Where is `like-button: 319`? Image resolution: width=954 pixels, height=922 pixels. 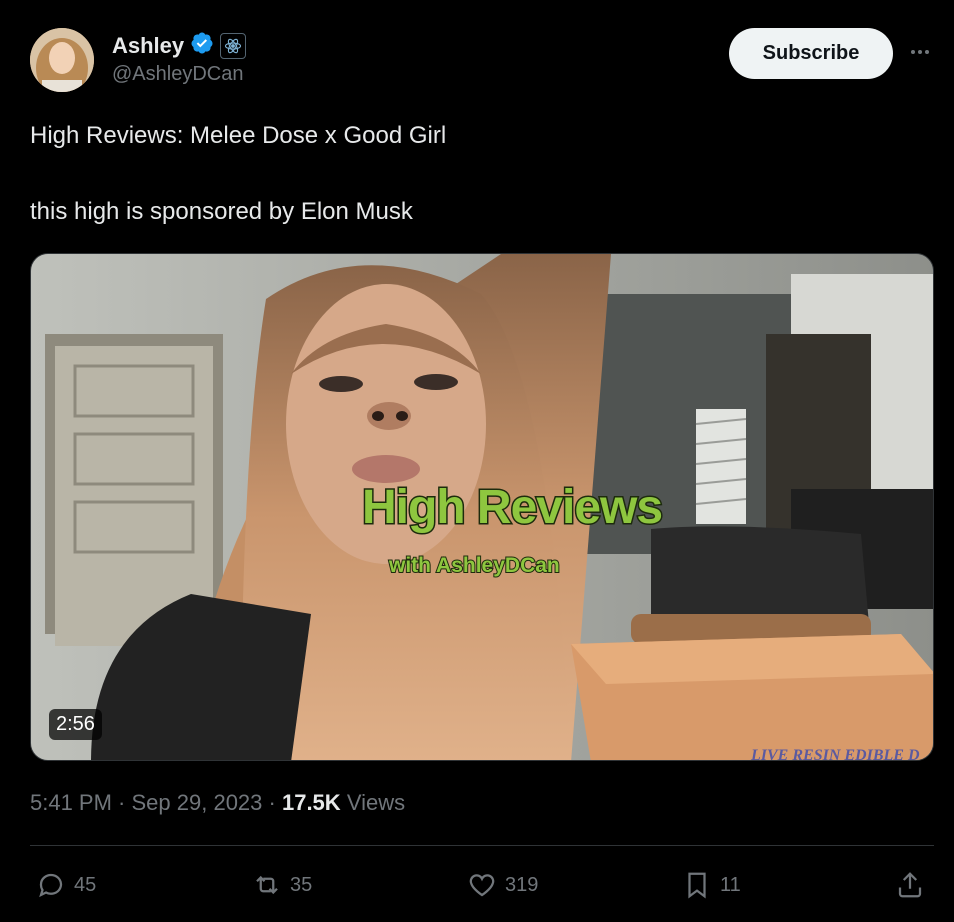
like-button: 319 is located at coordinates (502, 885).